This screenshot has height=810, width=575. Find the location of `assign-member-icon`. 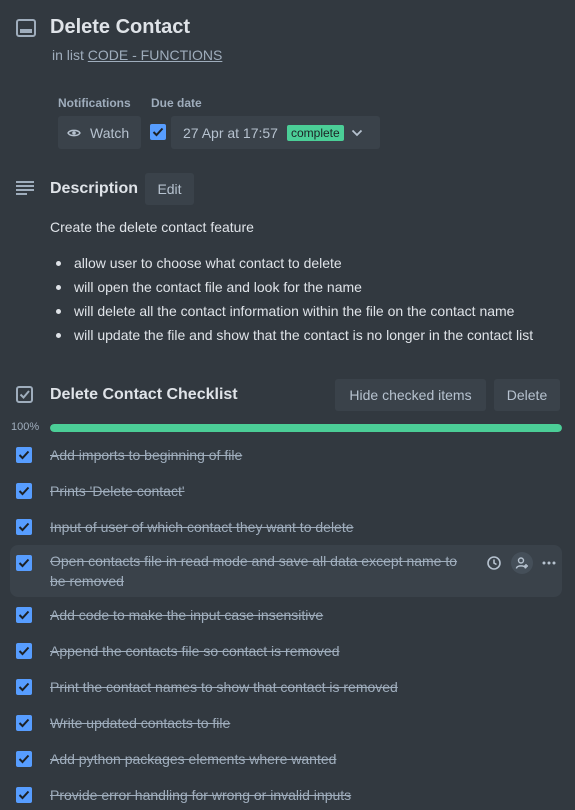

assign-member-icon is located at coordinates (521, 563).